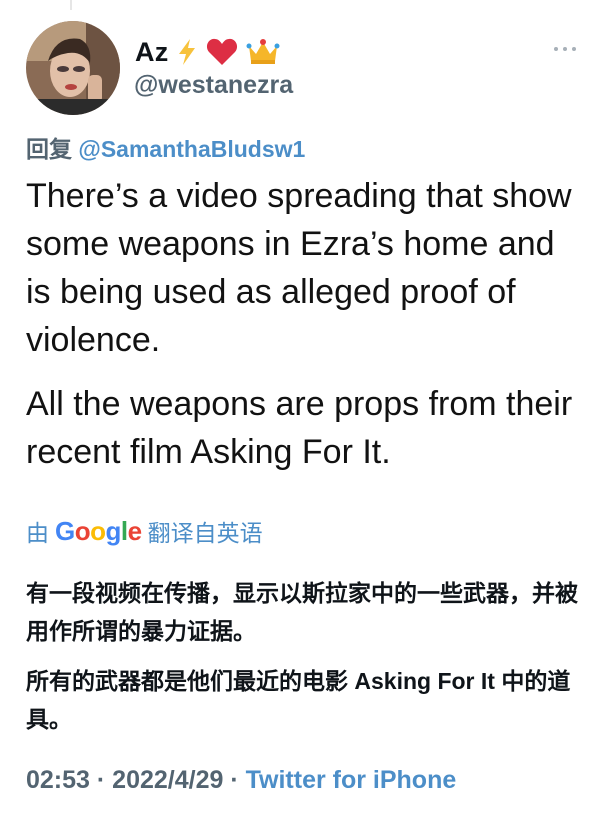  What do you see at coordinates (351, 780) in the screenshot?
I see `tweet-source-link: Twitter for iPhone` at bounding box center [351, 780].